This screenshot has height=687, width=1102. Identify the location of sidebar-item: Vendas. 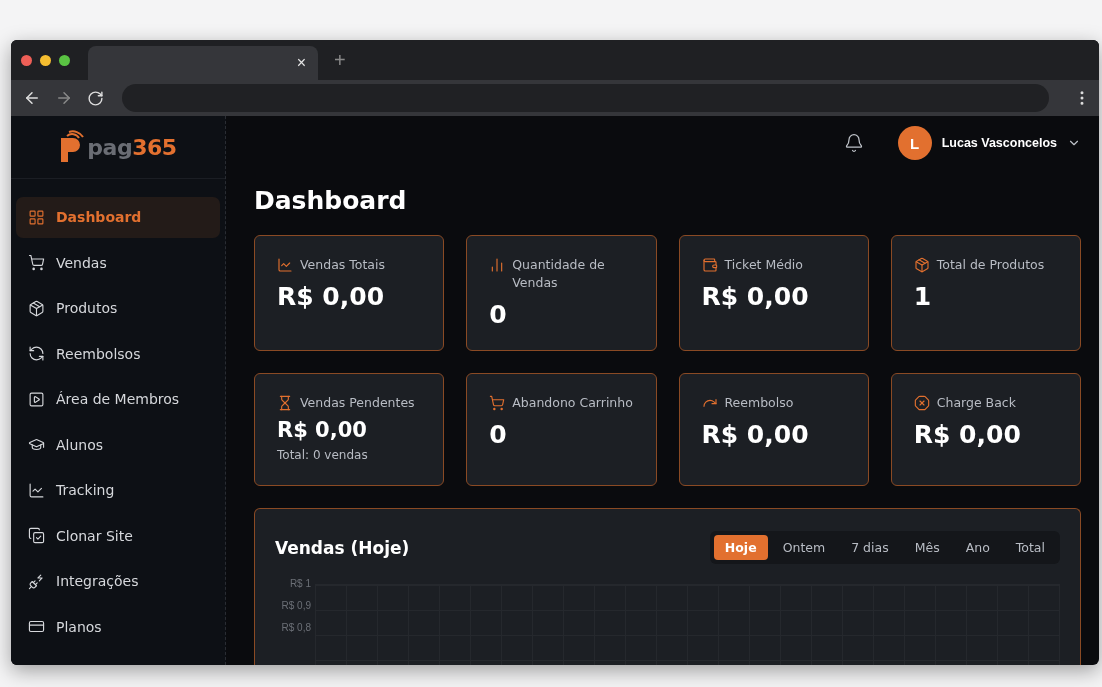
(118, 262).